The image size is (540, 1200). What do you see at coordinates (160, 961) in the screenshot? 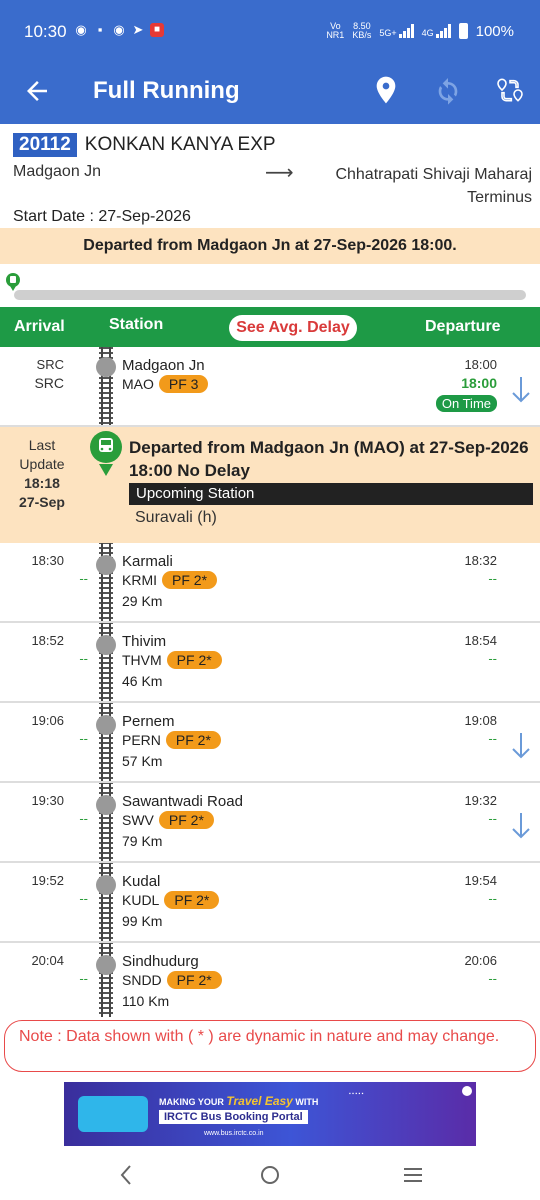
I see `station-name: Sindhudurg` at bounding box center [160, 961].